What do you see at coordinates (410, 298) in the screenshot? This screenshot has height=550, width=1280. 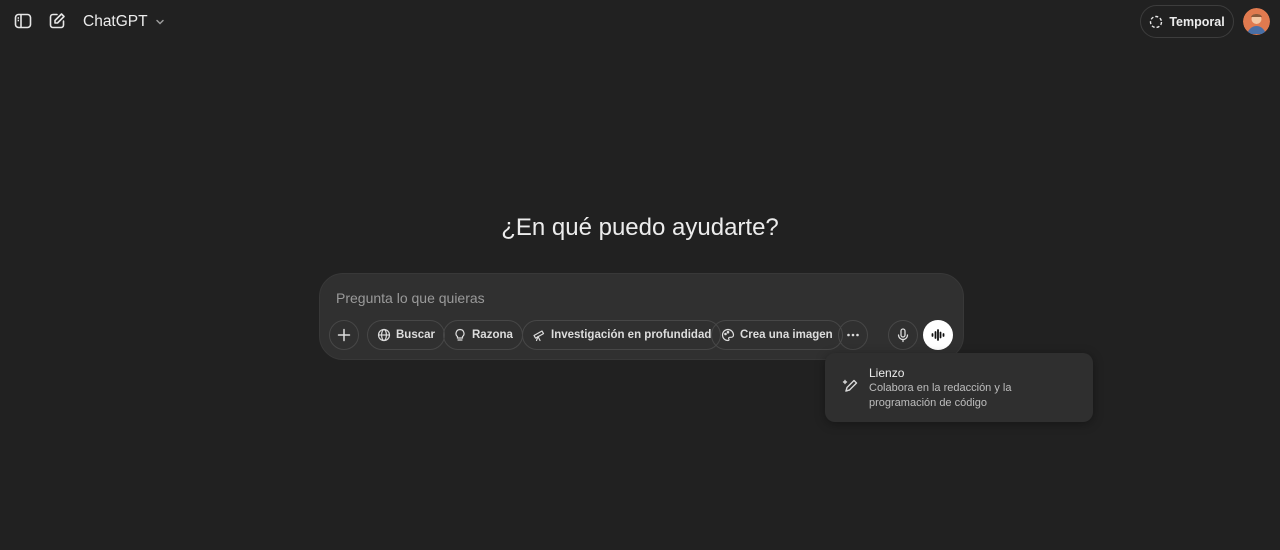 I see `prompt-input: Pregunta lo que quieras` at bounding box center [410, 298].